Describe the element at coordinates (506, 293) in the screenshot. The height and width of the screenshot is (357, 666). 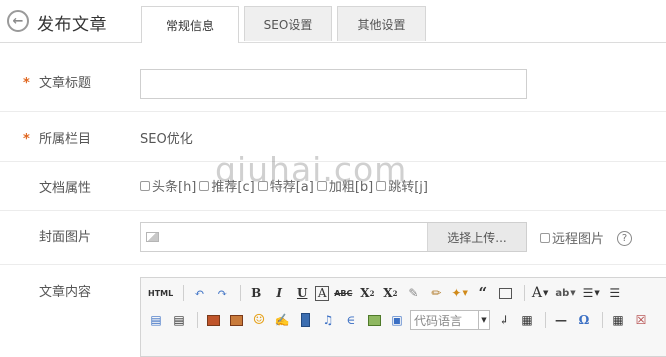
I see `paste-plain-icon` at that location.